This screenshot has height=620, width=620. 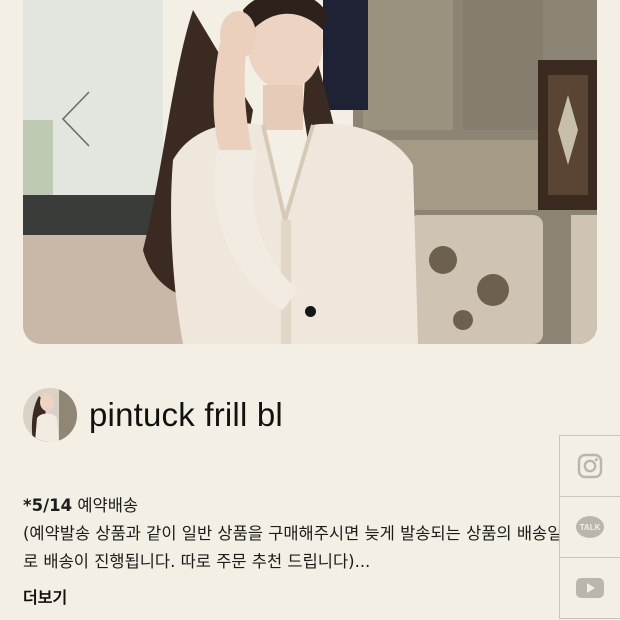 I want to click on product-avatar, so click(x=50, y=415).